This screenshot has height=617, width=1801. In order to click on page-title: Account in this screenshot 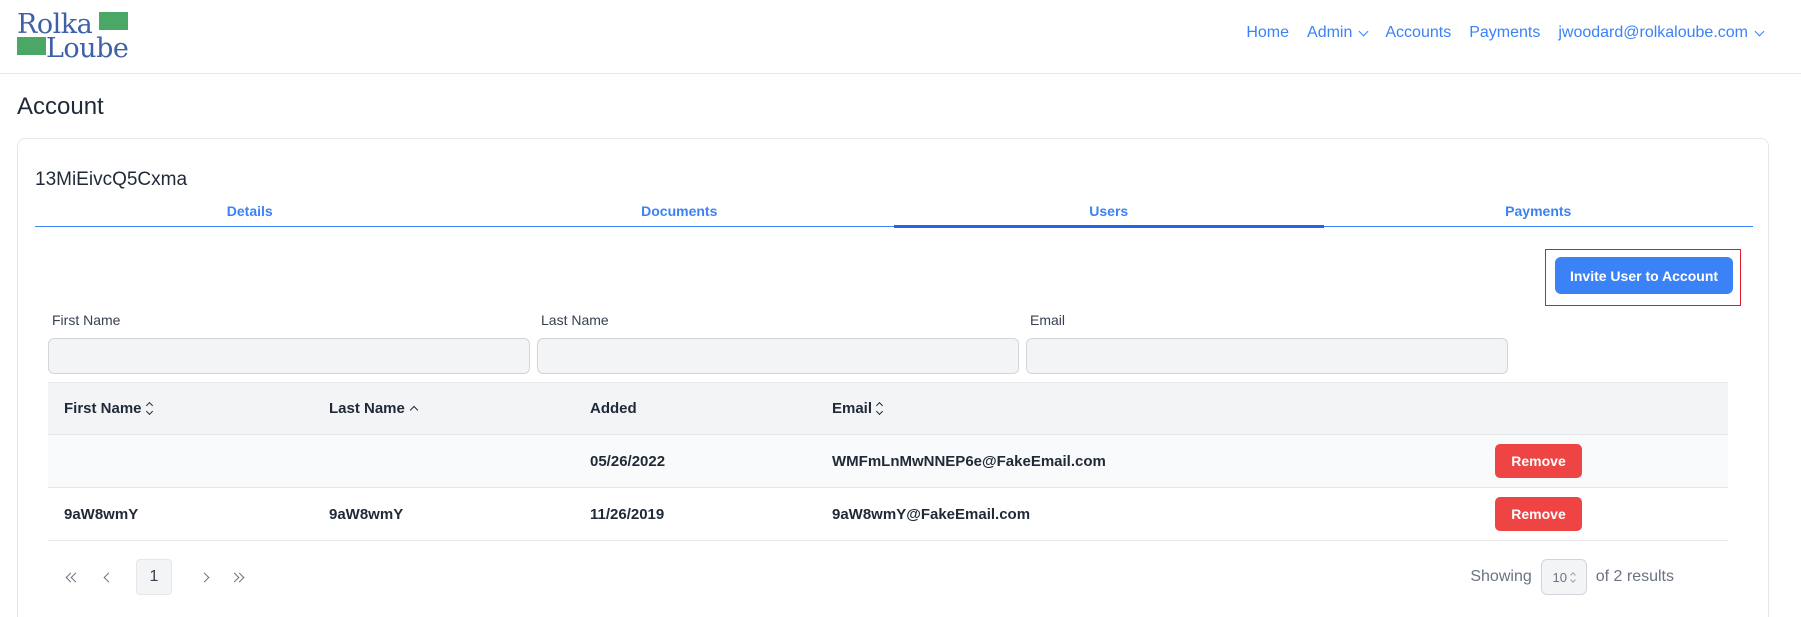, I will do `click(60, 106)`.